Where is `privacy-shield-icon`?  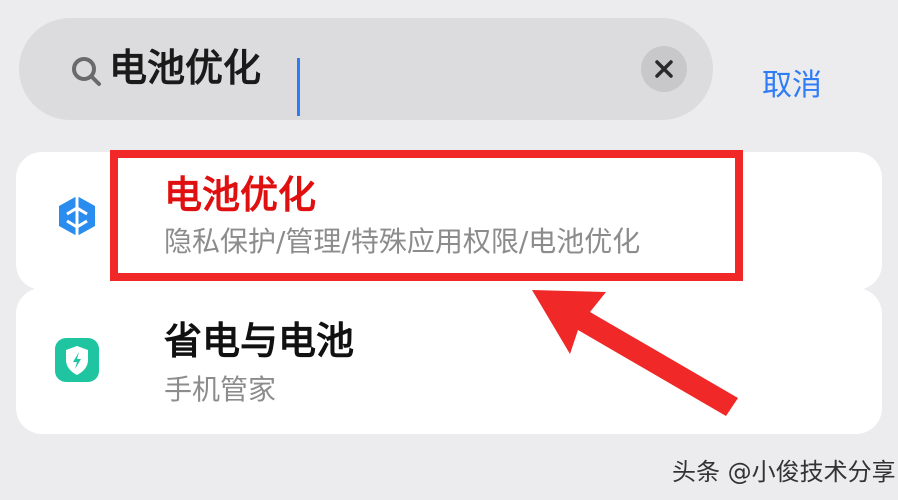
privacy-shield-icon is located at coordinates (77, 216).